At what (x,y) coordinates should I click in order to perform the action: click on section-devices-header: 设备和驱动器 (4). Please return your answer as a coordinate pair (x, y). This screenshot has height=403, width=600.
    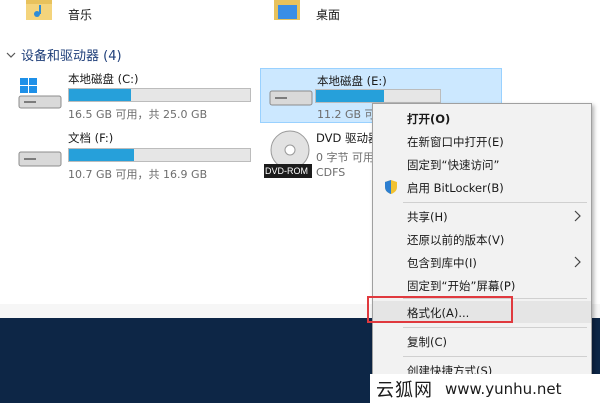
    Looking at the image, I should click on (64, 54).